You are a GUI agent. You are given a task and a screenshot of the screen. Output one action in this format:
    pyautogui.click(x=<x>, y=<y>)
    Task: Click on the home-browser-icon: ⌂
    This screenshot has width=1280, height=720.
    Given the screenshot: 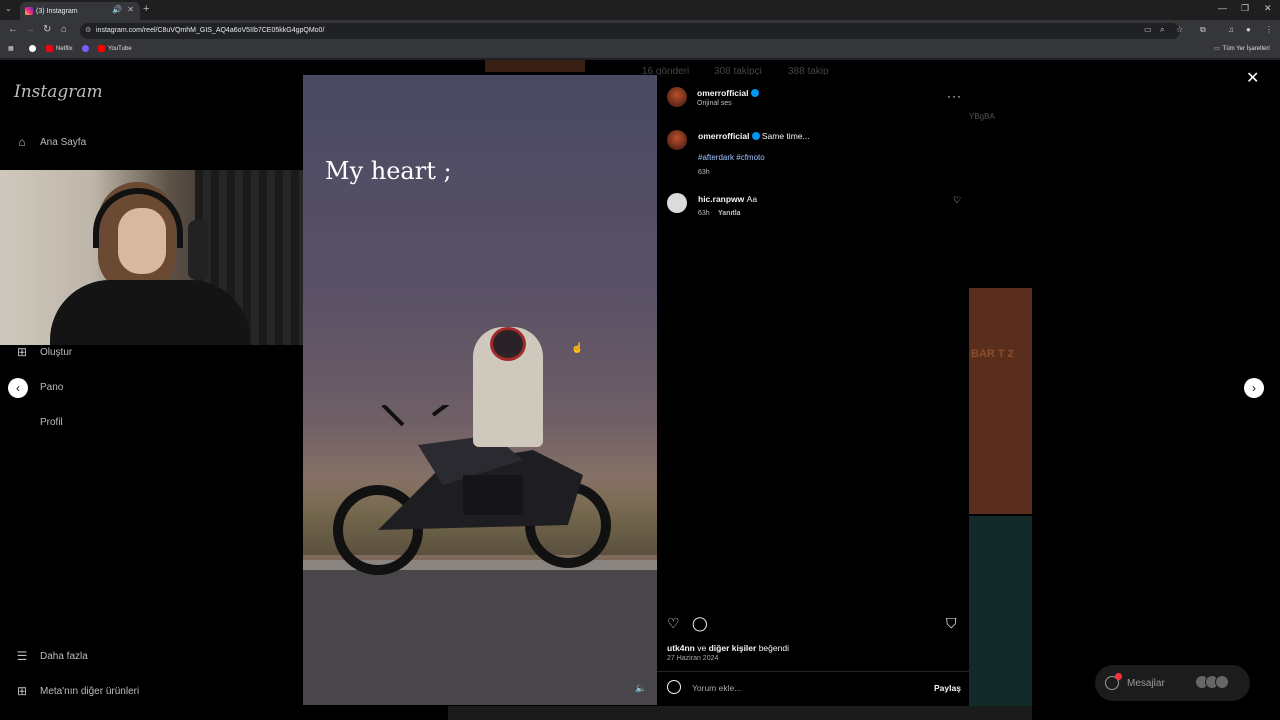 What is the action you would take?
    pyautogui.click(x=64, y=29)
    